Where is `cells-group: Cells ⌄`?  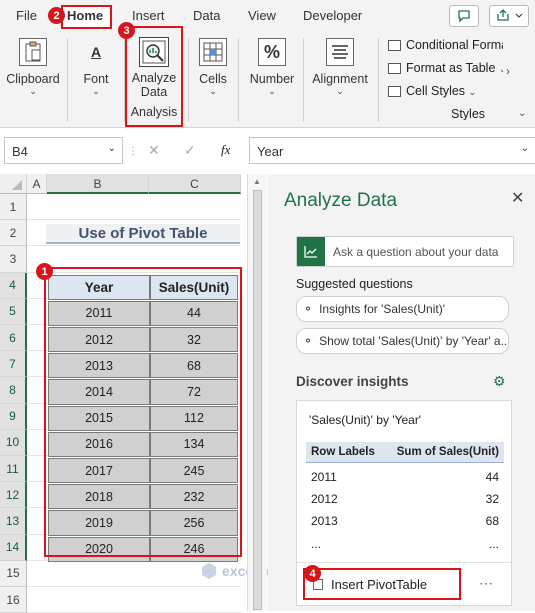 cells-group: Cells ⌄ is located at coordinates (213, 67).